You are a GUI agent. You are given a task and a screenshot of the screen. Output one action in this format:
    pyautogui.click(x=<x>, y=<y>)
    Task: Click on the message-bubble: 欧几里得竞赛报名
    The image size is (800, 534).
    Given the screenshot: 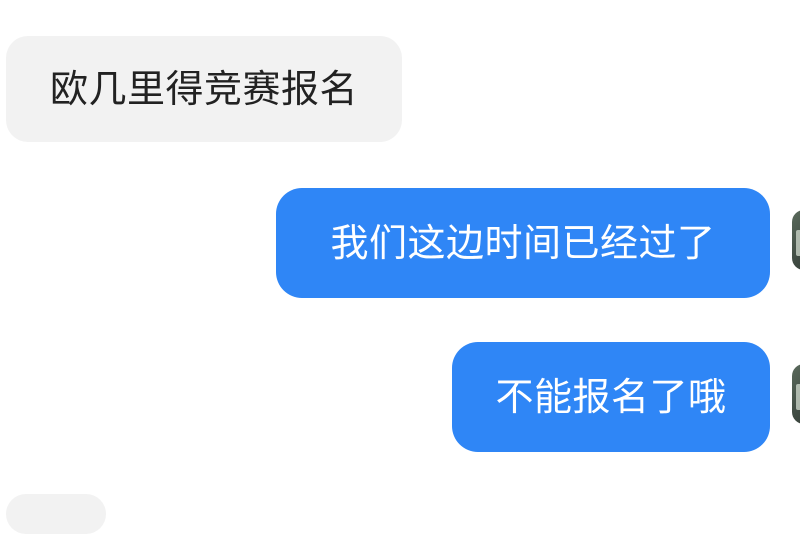 What is the action you would take?
    pyautogui.click(x=204, y=89)
    